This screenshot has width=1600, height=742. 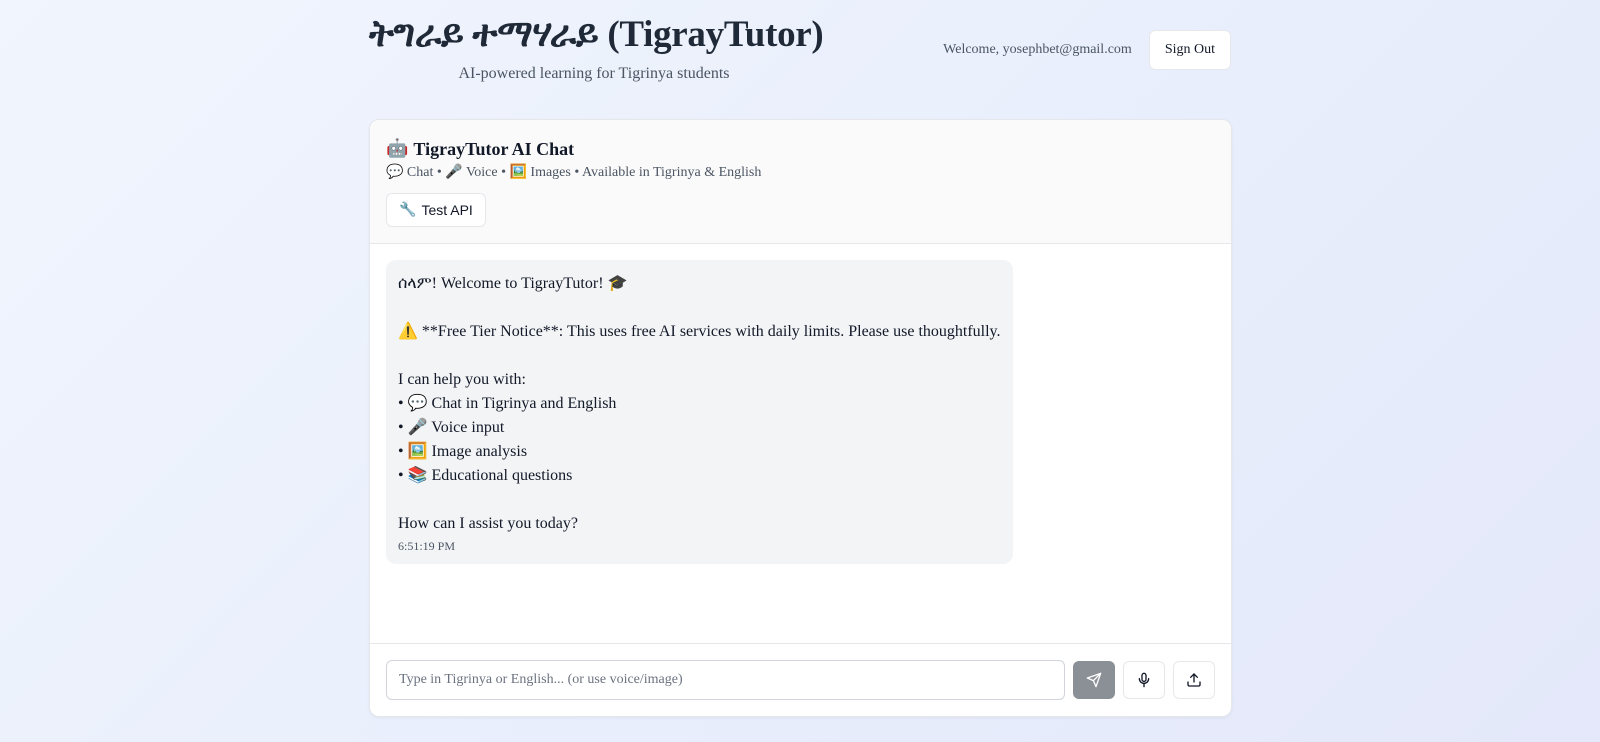 I want to click on upload-image-button, so click(x=1194, y=680).